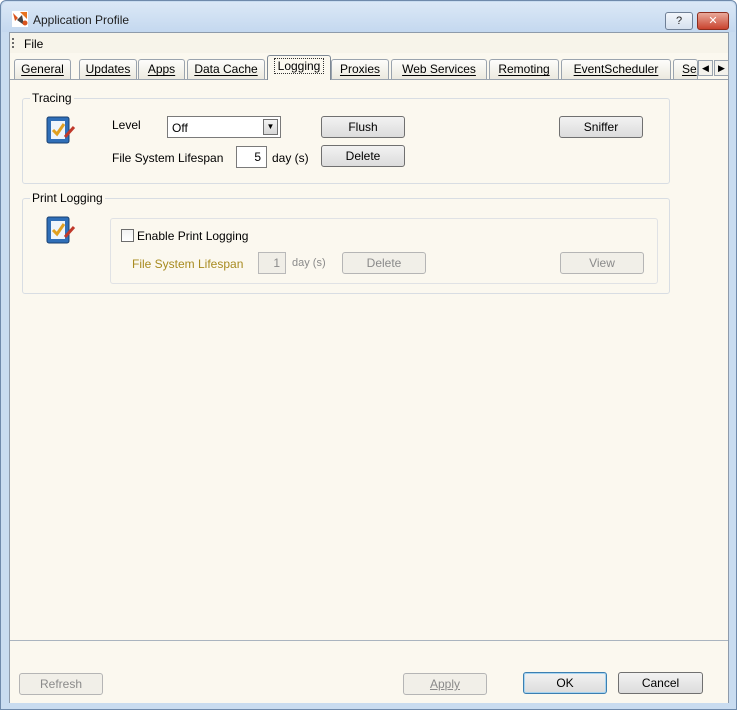  Describe the element at coordinates (67, 198) in the screenshot. I see `print-logging-group-title: Print Logging` at that location.